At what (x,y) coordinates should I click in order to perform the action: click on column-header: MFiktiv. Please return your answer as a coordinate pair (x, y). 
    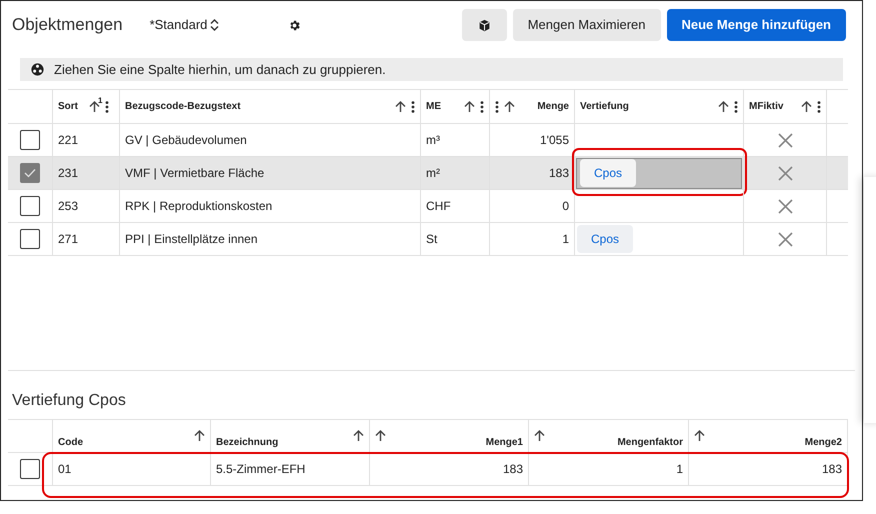
    Looking at the image, I should click on (785, 106).